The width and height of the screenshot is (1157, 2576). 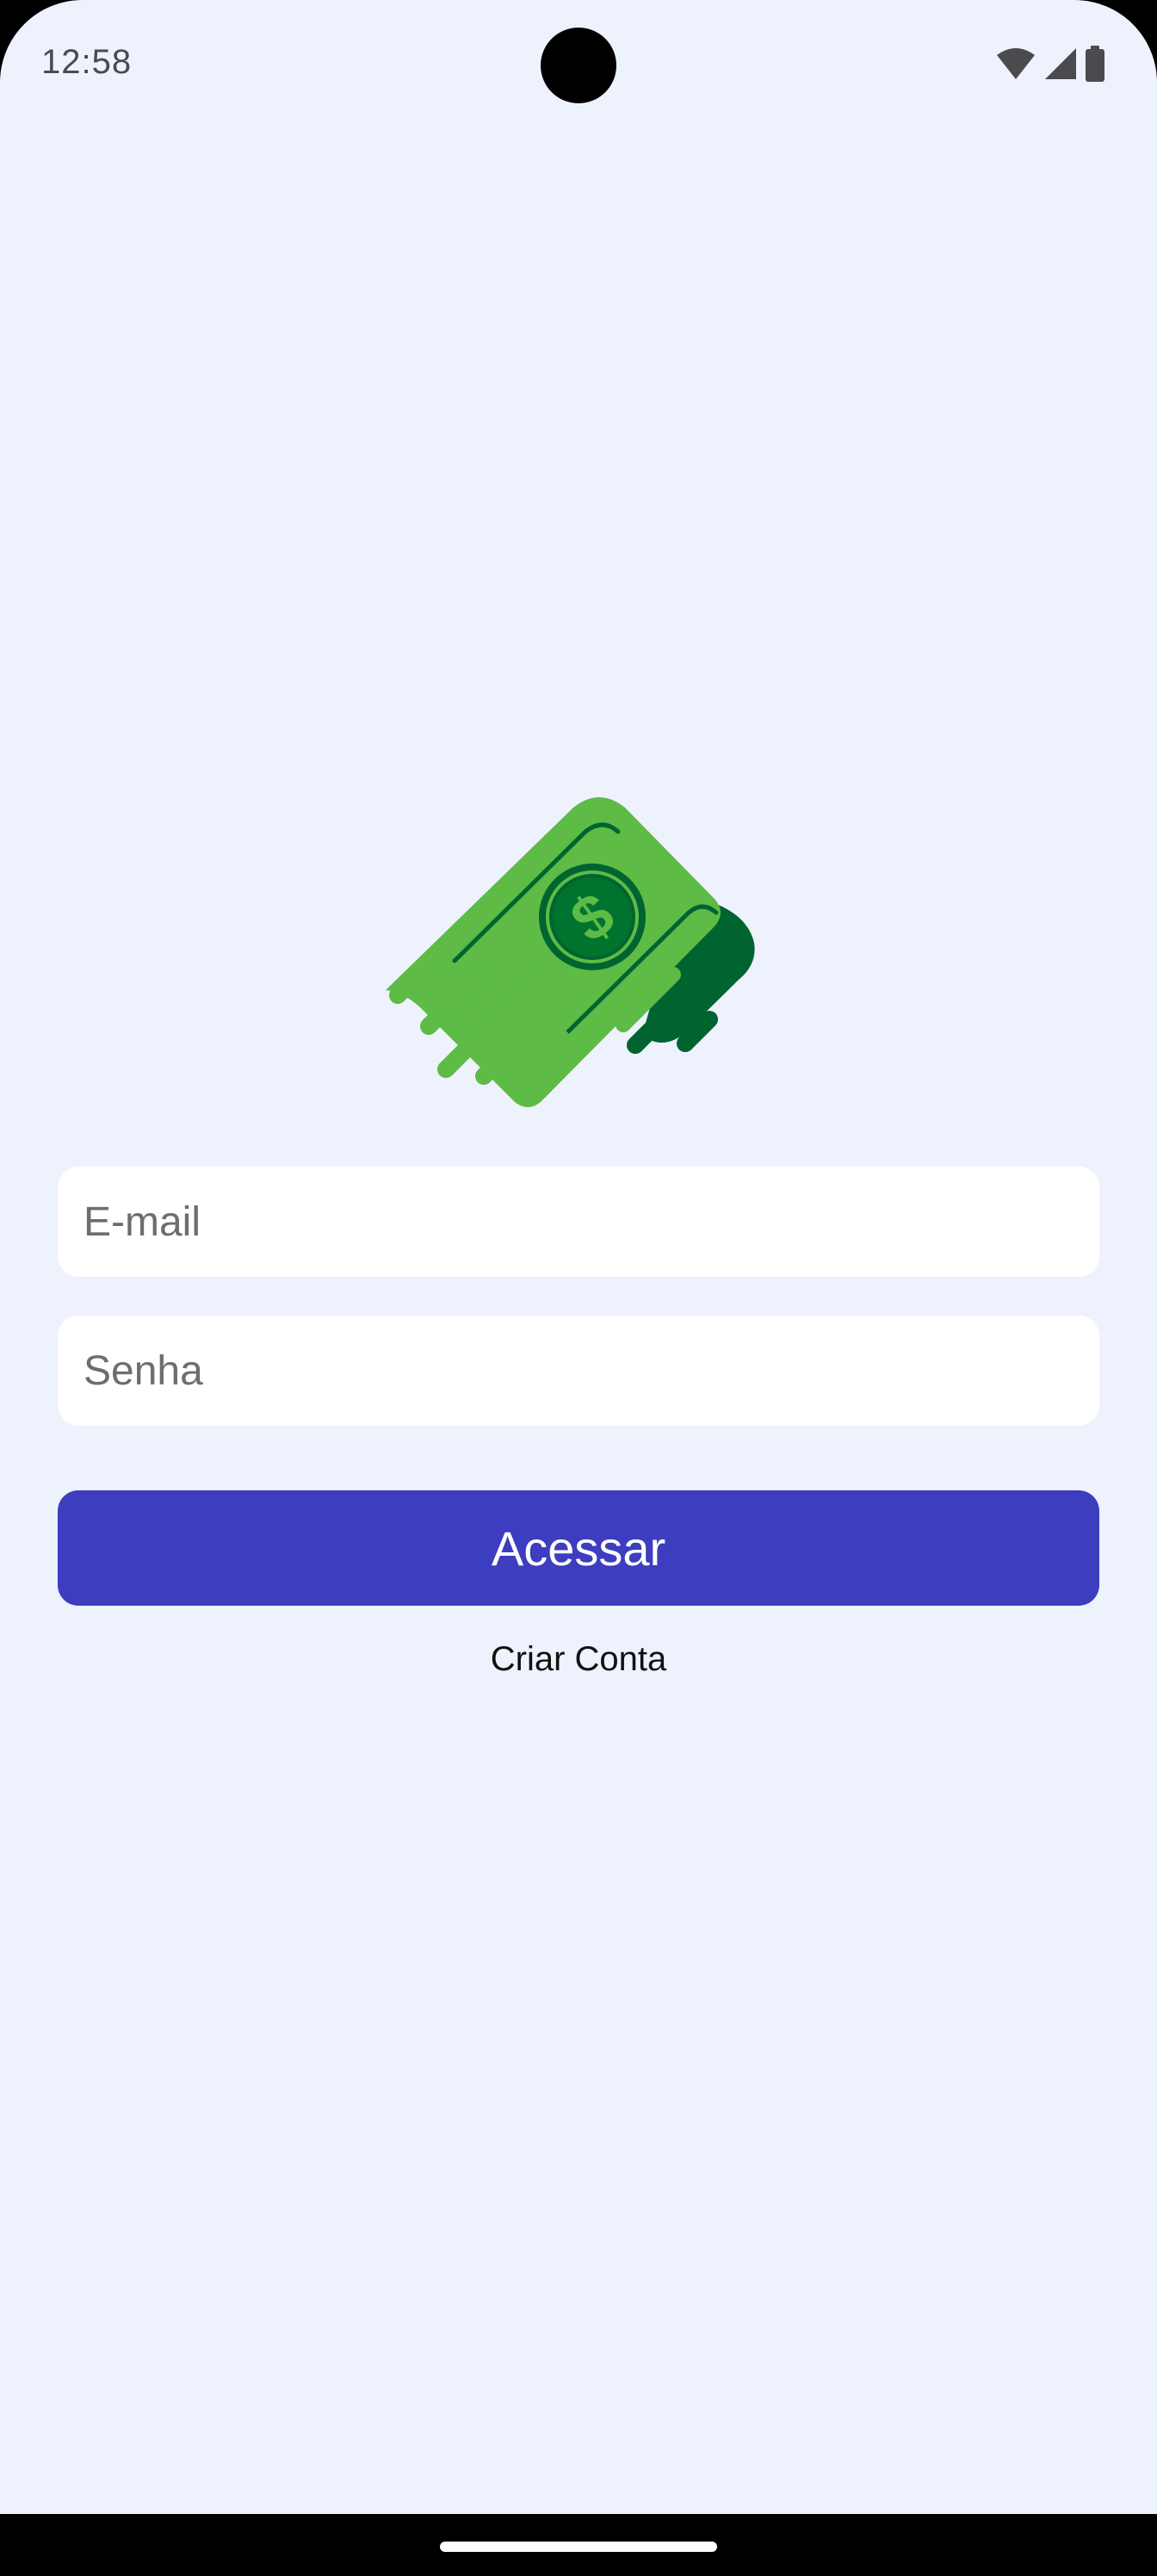 I want to click on email-field, so click(x=579, y=1222).